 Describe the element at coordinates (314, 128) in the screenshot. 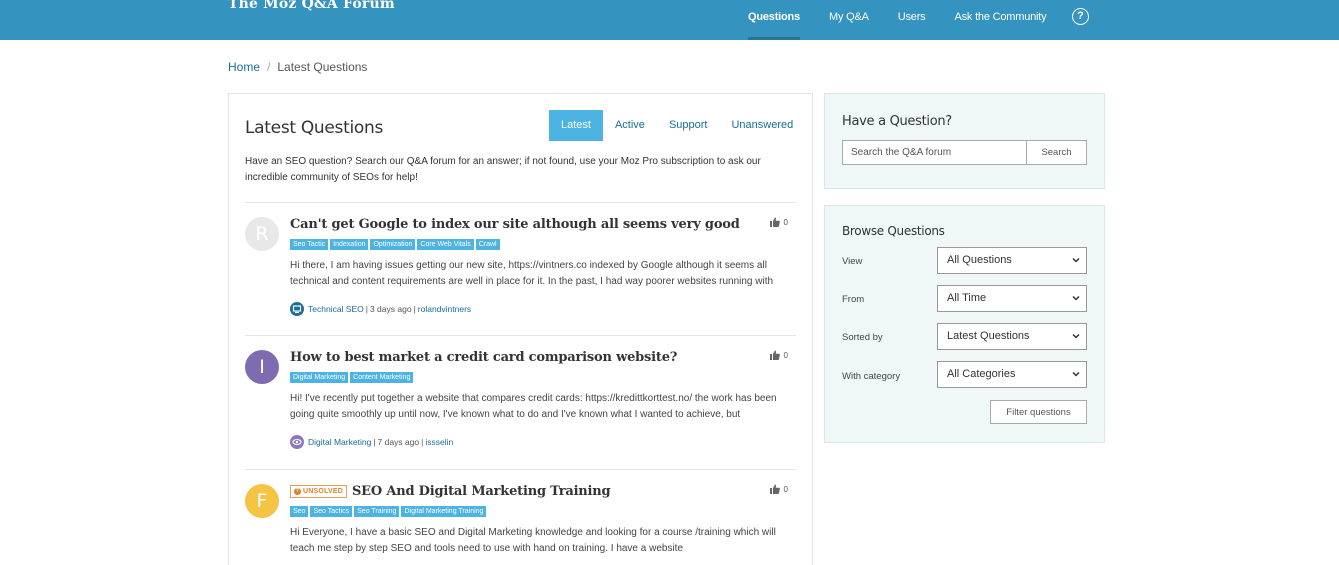

I see `page-title: Latest Questions` at that location.